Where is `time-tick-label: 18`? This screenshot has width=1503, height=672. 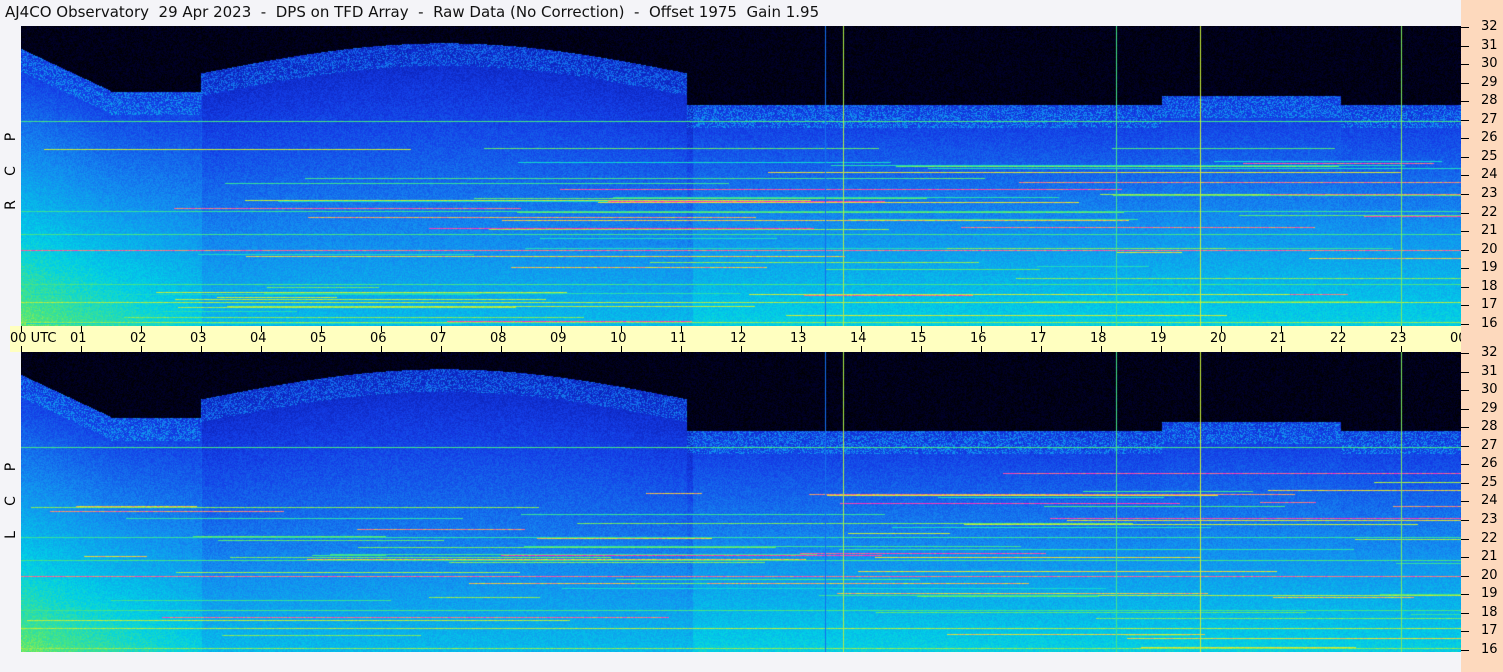
time-tick-label: 18 is located at coordinates (1098, 338).